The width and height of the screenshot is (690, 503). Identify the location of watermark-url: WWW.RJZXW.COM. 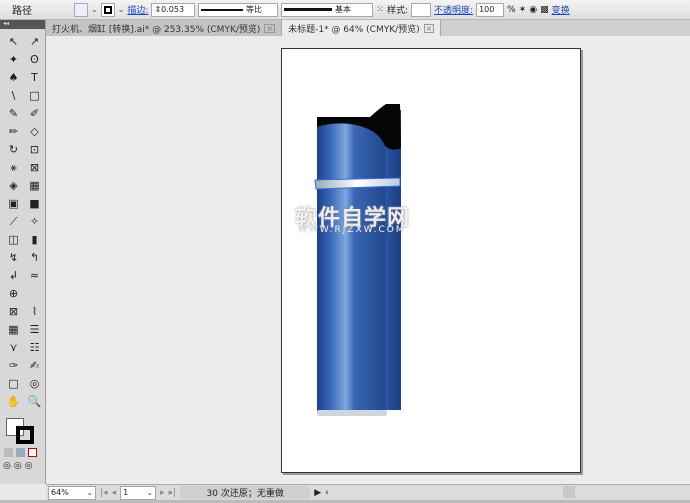
(352, 230).